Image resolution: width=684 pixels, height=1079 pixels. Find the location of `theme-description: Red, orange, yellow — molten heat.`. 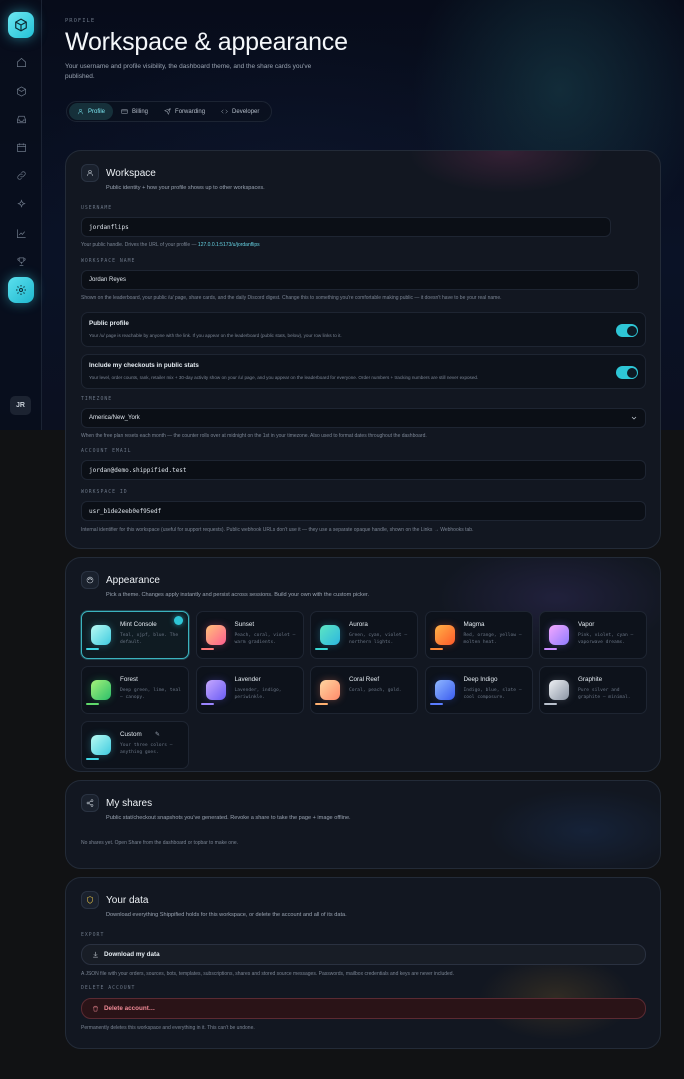

theme-description: Red, orange, yellow — molten heat. is located at coordinates (492, 639).